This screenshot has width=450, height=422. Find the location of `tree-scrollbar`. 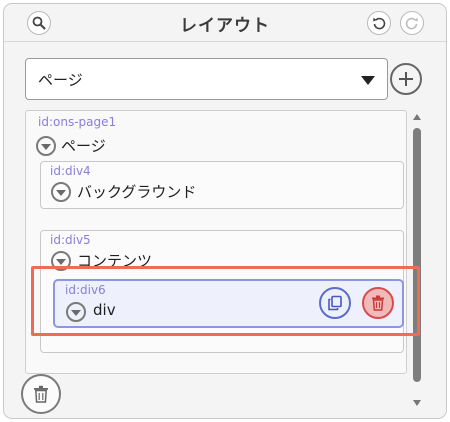

tree-scrollbar is located at coordinates (417, 260).